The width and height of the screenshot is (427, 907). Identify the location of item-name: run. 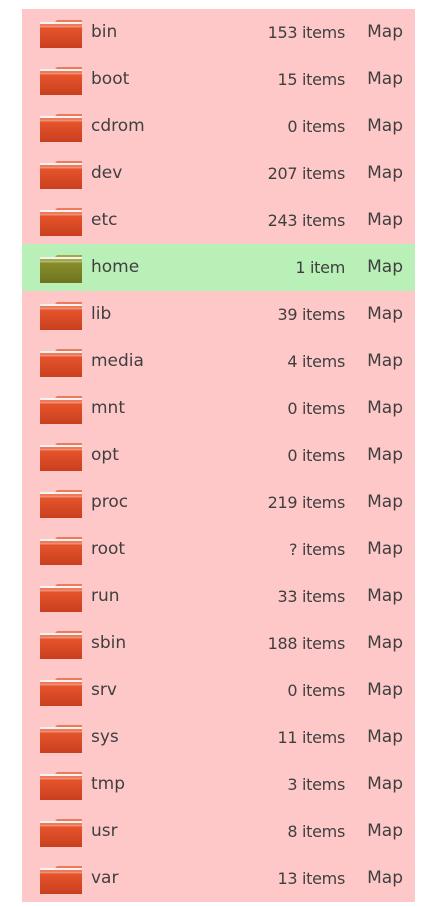
(105, 596).